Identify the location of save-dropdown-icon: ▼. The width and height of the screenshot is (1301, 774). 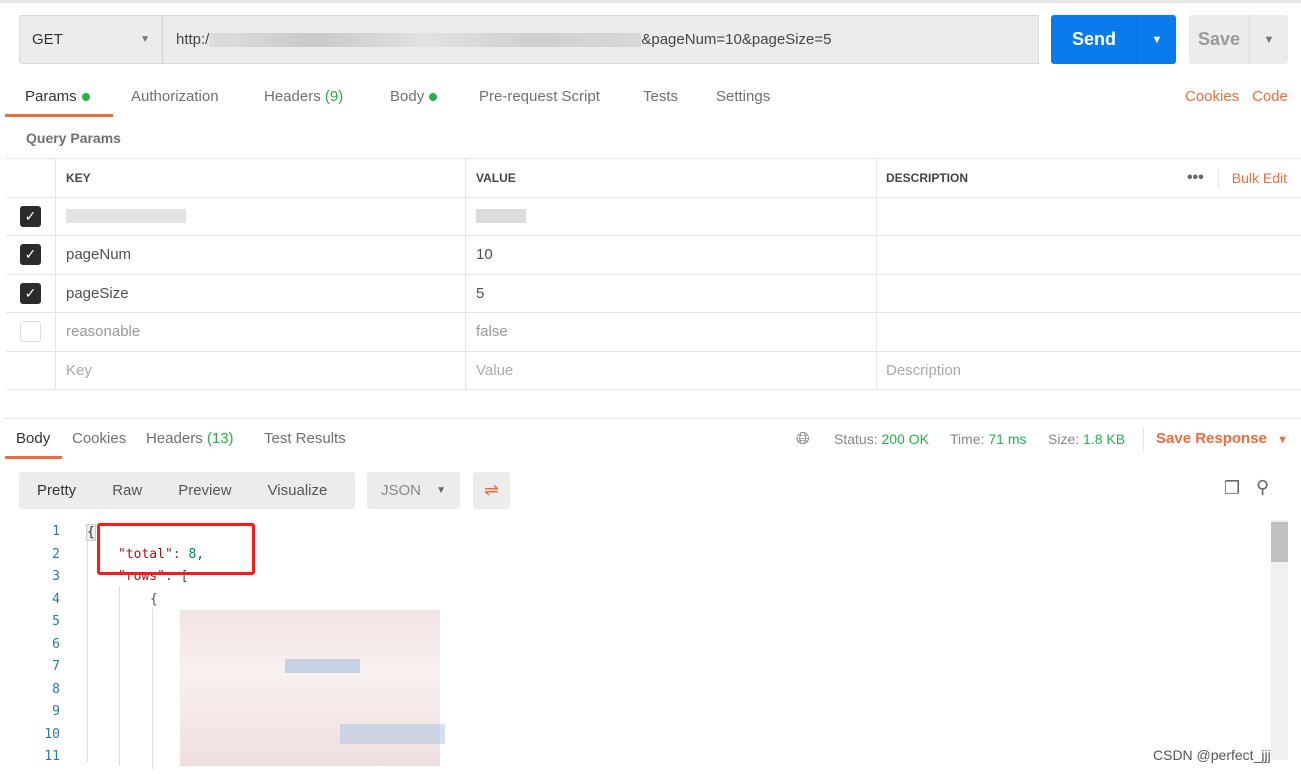
(1268, 39).